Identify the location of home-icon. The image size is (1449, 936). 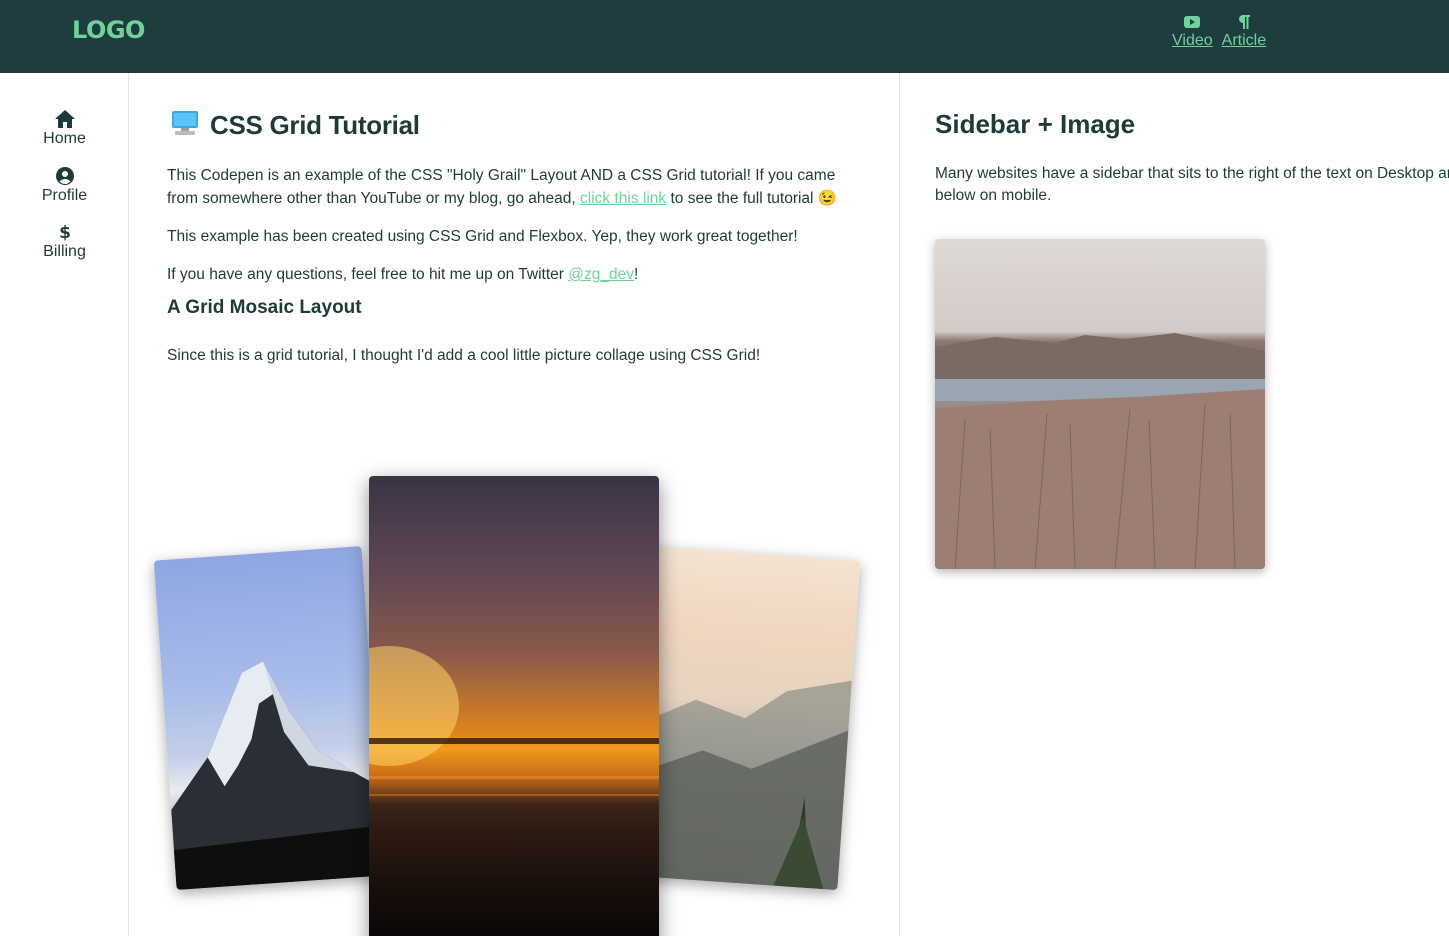
(65, 119).